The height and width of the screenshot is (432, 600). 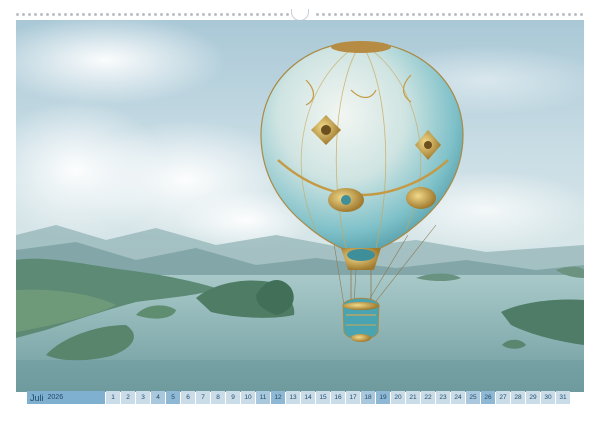 I want to click on day-cell: 26, so click(x=488, y=397).